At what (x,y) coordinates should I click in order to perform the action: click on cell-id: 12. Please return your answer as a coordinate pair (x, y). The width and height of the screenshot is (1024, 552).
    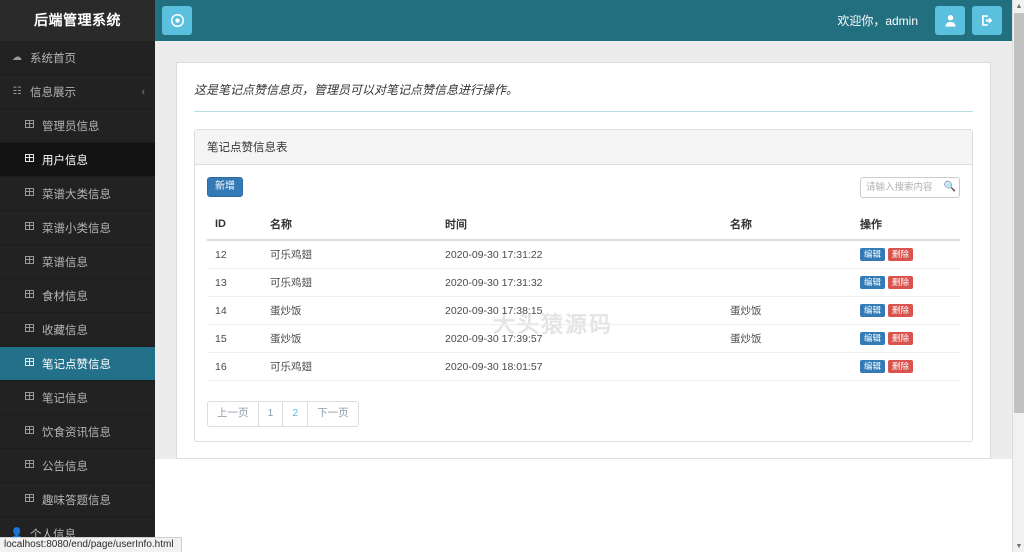
    Looking at the image, I should click on (234, 254).